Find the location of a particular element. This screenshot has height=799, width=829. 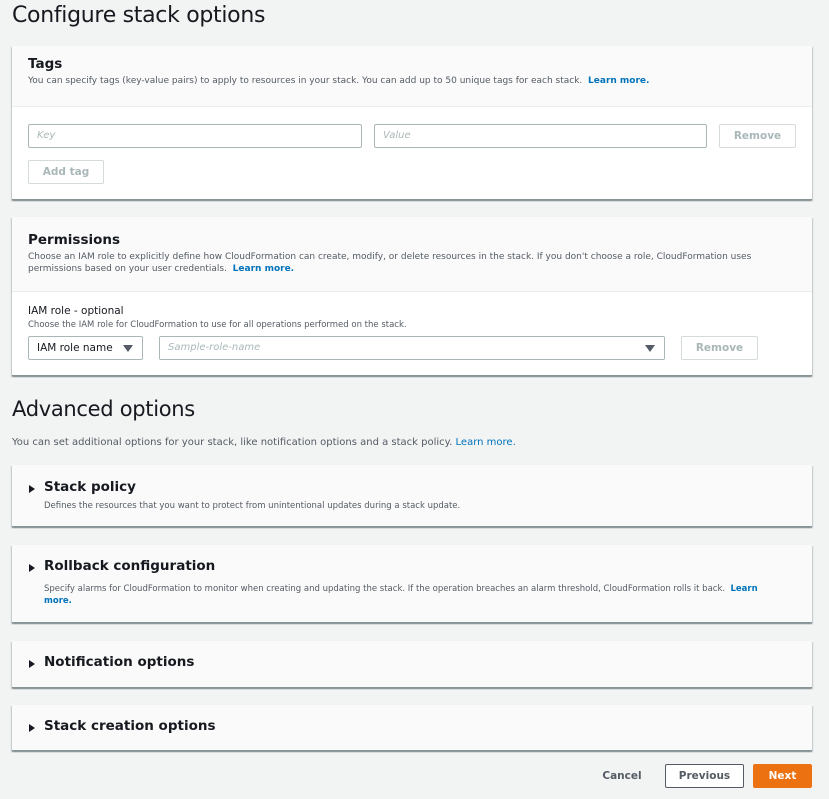

iam-role-type-value: IAM role name is located at coordinates (75, 348).